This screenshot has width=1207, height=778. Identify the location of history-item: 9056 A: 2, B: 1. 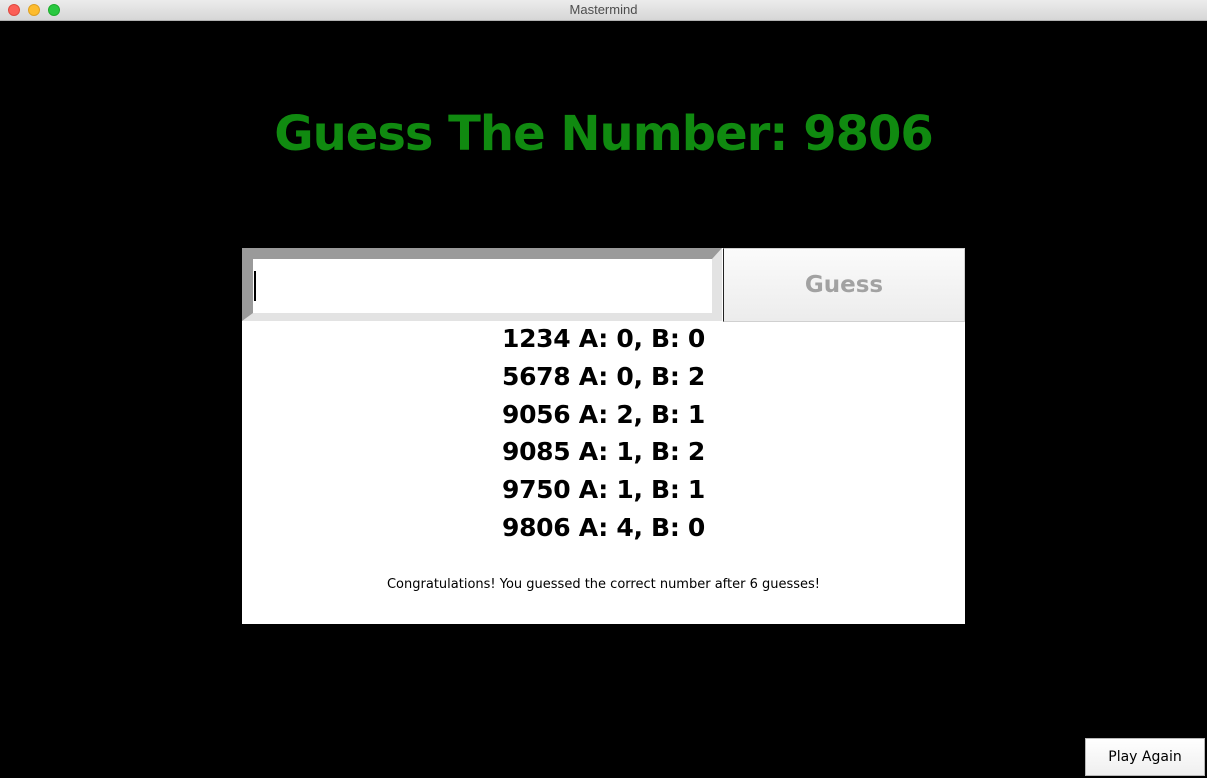
(603, 414).